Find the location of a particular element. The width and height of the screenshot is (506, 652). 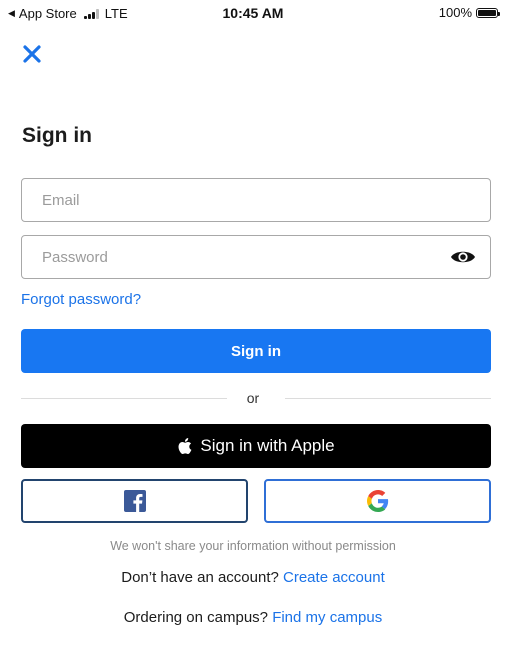

sign-in-apple-button: Sign in with Apple is located at coordinates (256, 446).